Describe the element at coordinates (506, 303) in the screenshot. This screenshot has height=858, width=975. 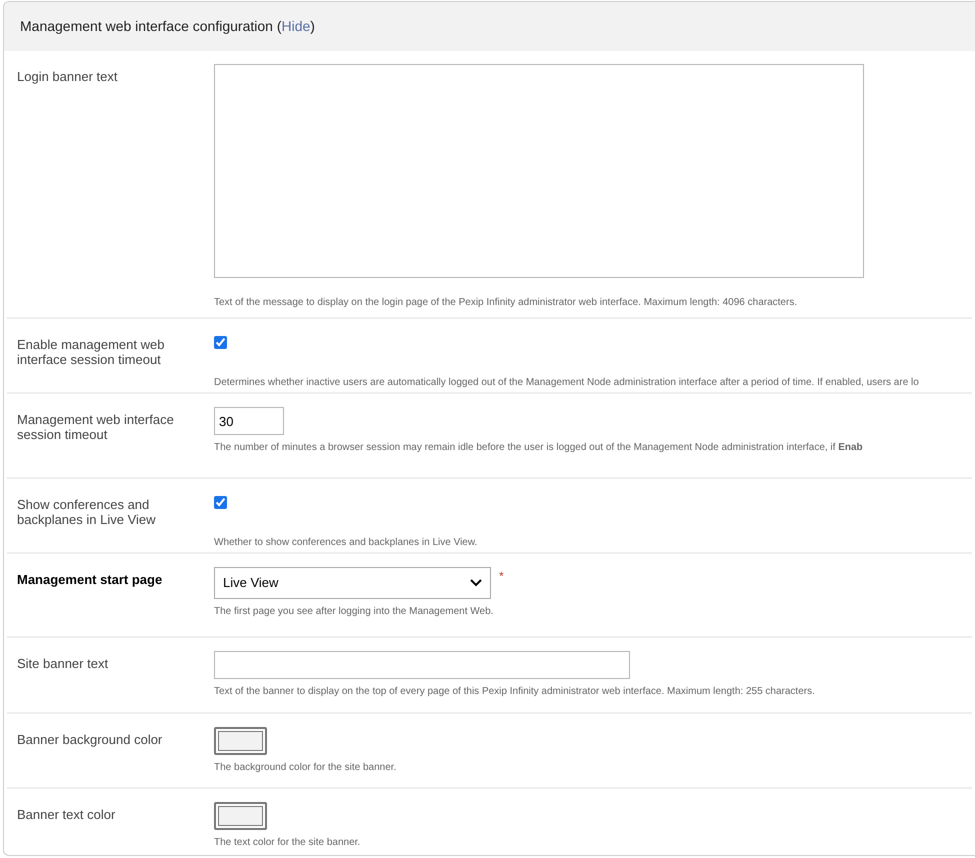
I see `help-text: Text of the message to display on the login page of the Pexip Infinity administrator web interface. Maximum length: 4096 characters.` at that location.